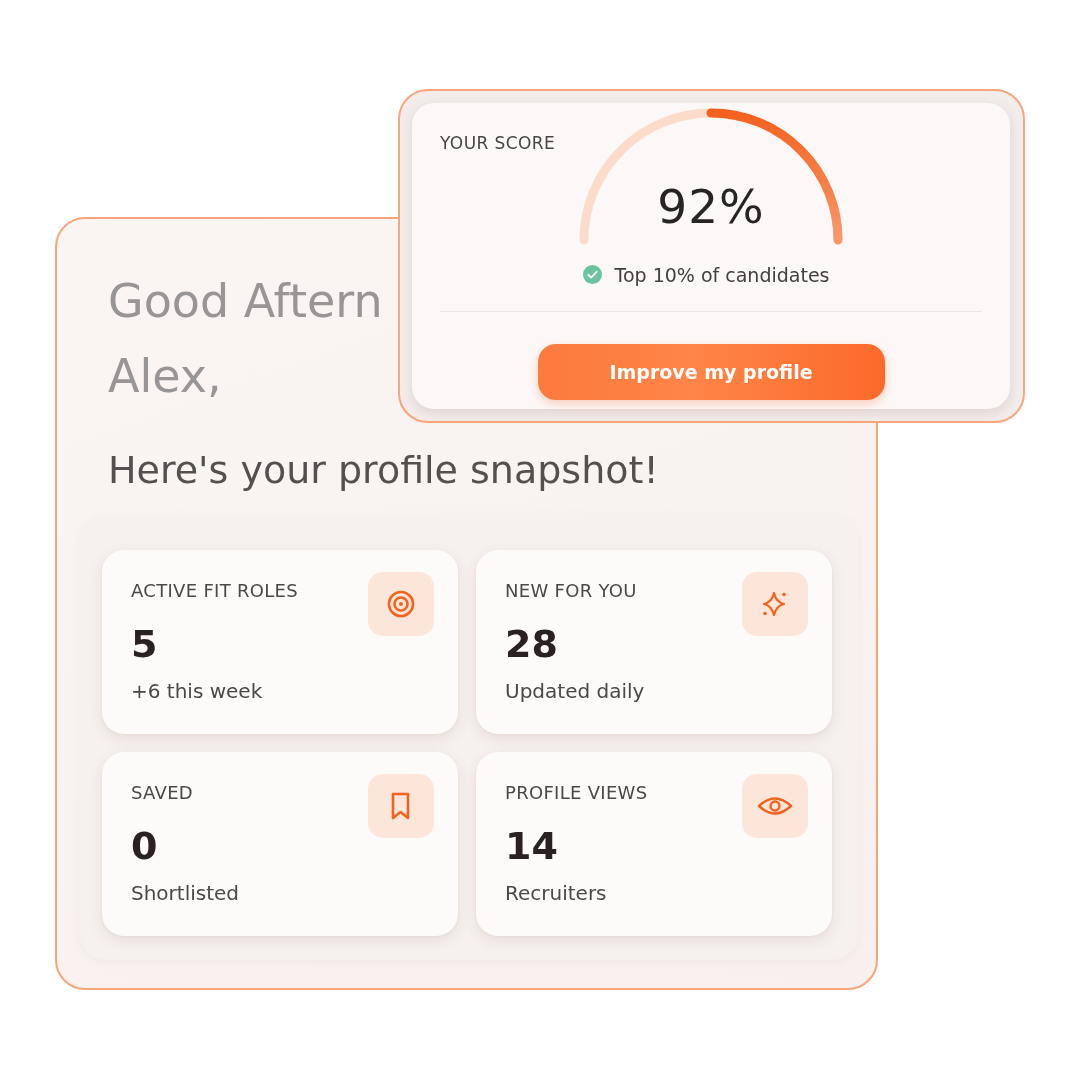 Image resolution: width=1080 pixels, height=1080 pixels. What do you see at coordinates (214, 591) in the screenshot?
I see `stat-label: ACTIVE FIT ROLES` at bounding box center [214, 591].